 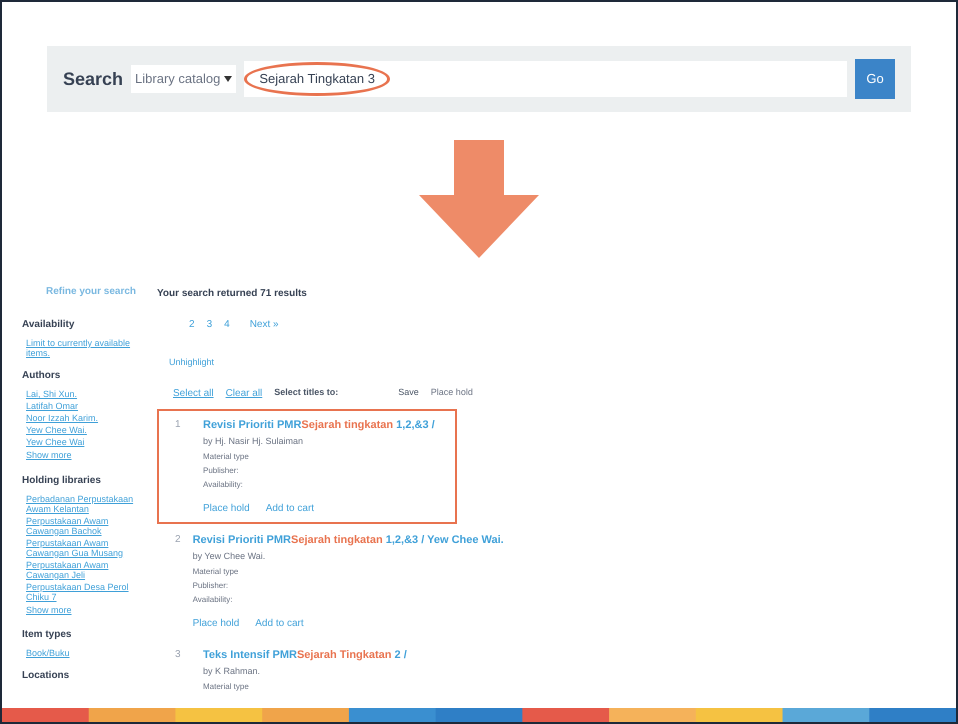 What do you see at coordinates (209, 324) in the screenshot?
I see `page-link: 3` at bounding box center [209, 324].